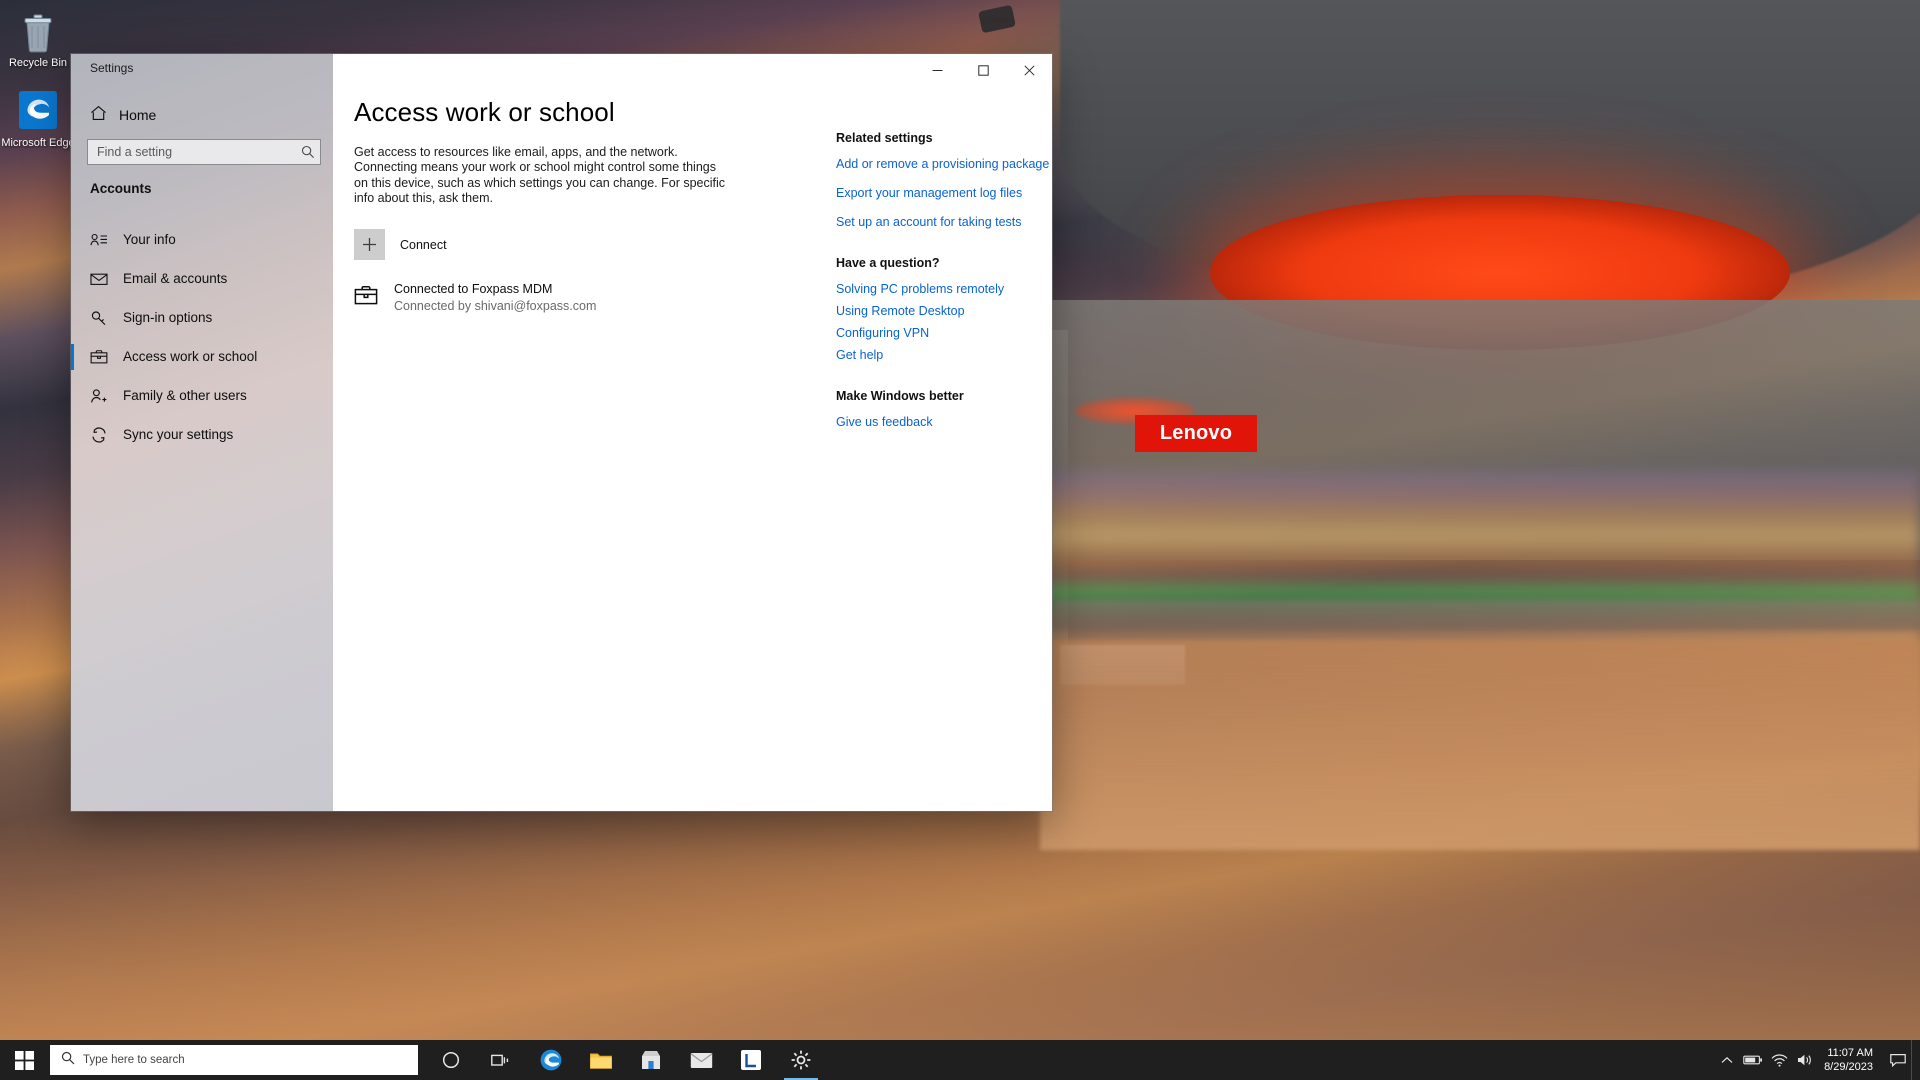  I want to click on have-a-question-heading: Have a question?, so click(888, 263).